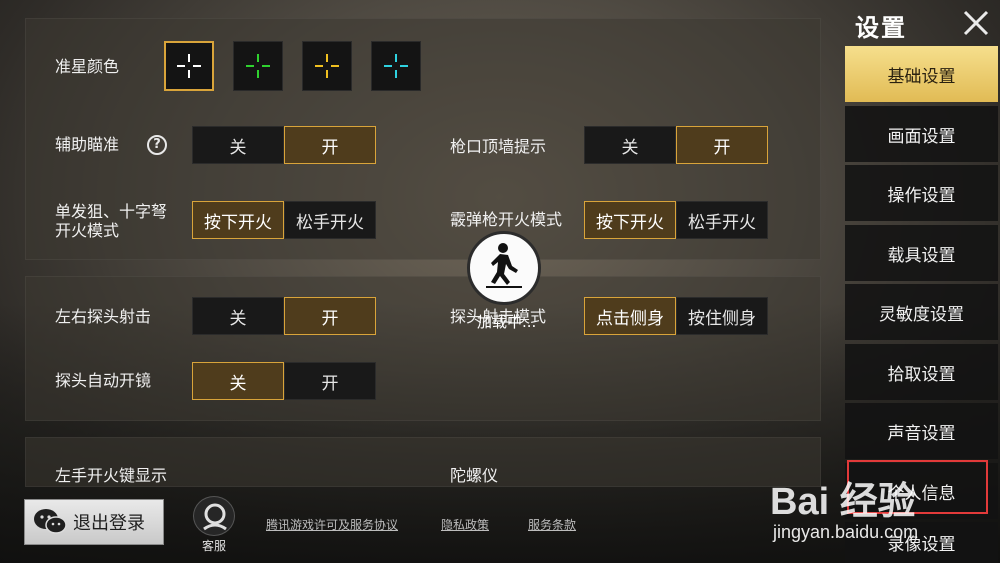  What do you see at coordinates (238, 220) in the screenshot?
I see `single-shot-press-fire-button: 按下开火` at bounding box center [238, 220].